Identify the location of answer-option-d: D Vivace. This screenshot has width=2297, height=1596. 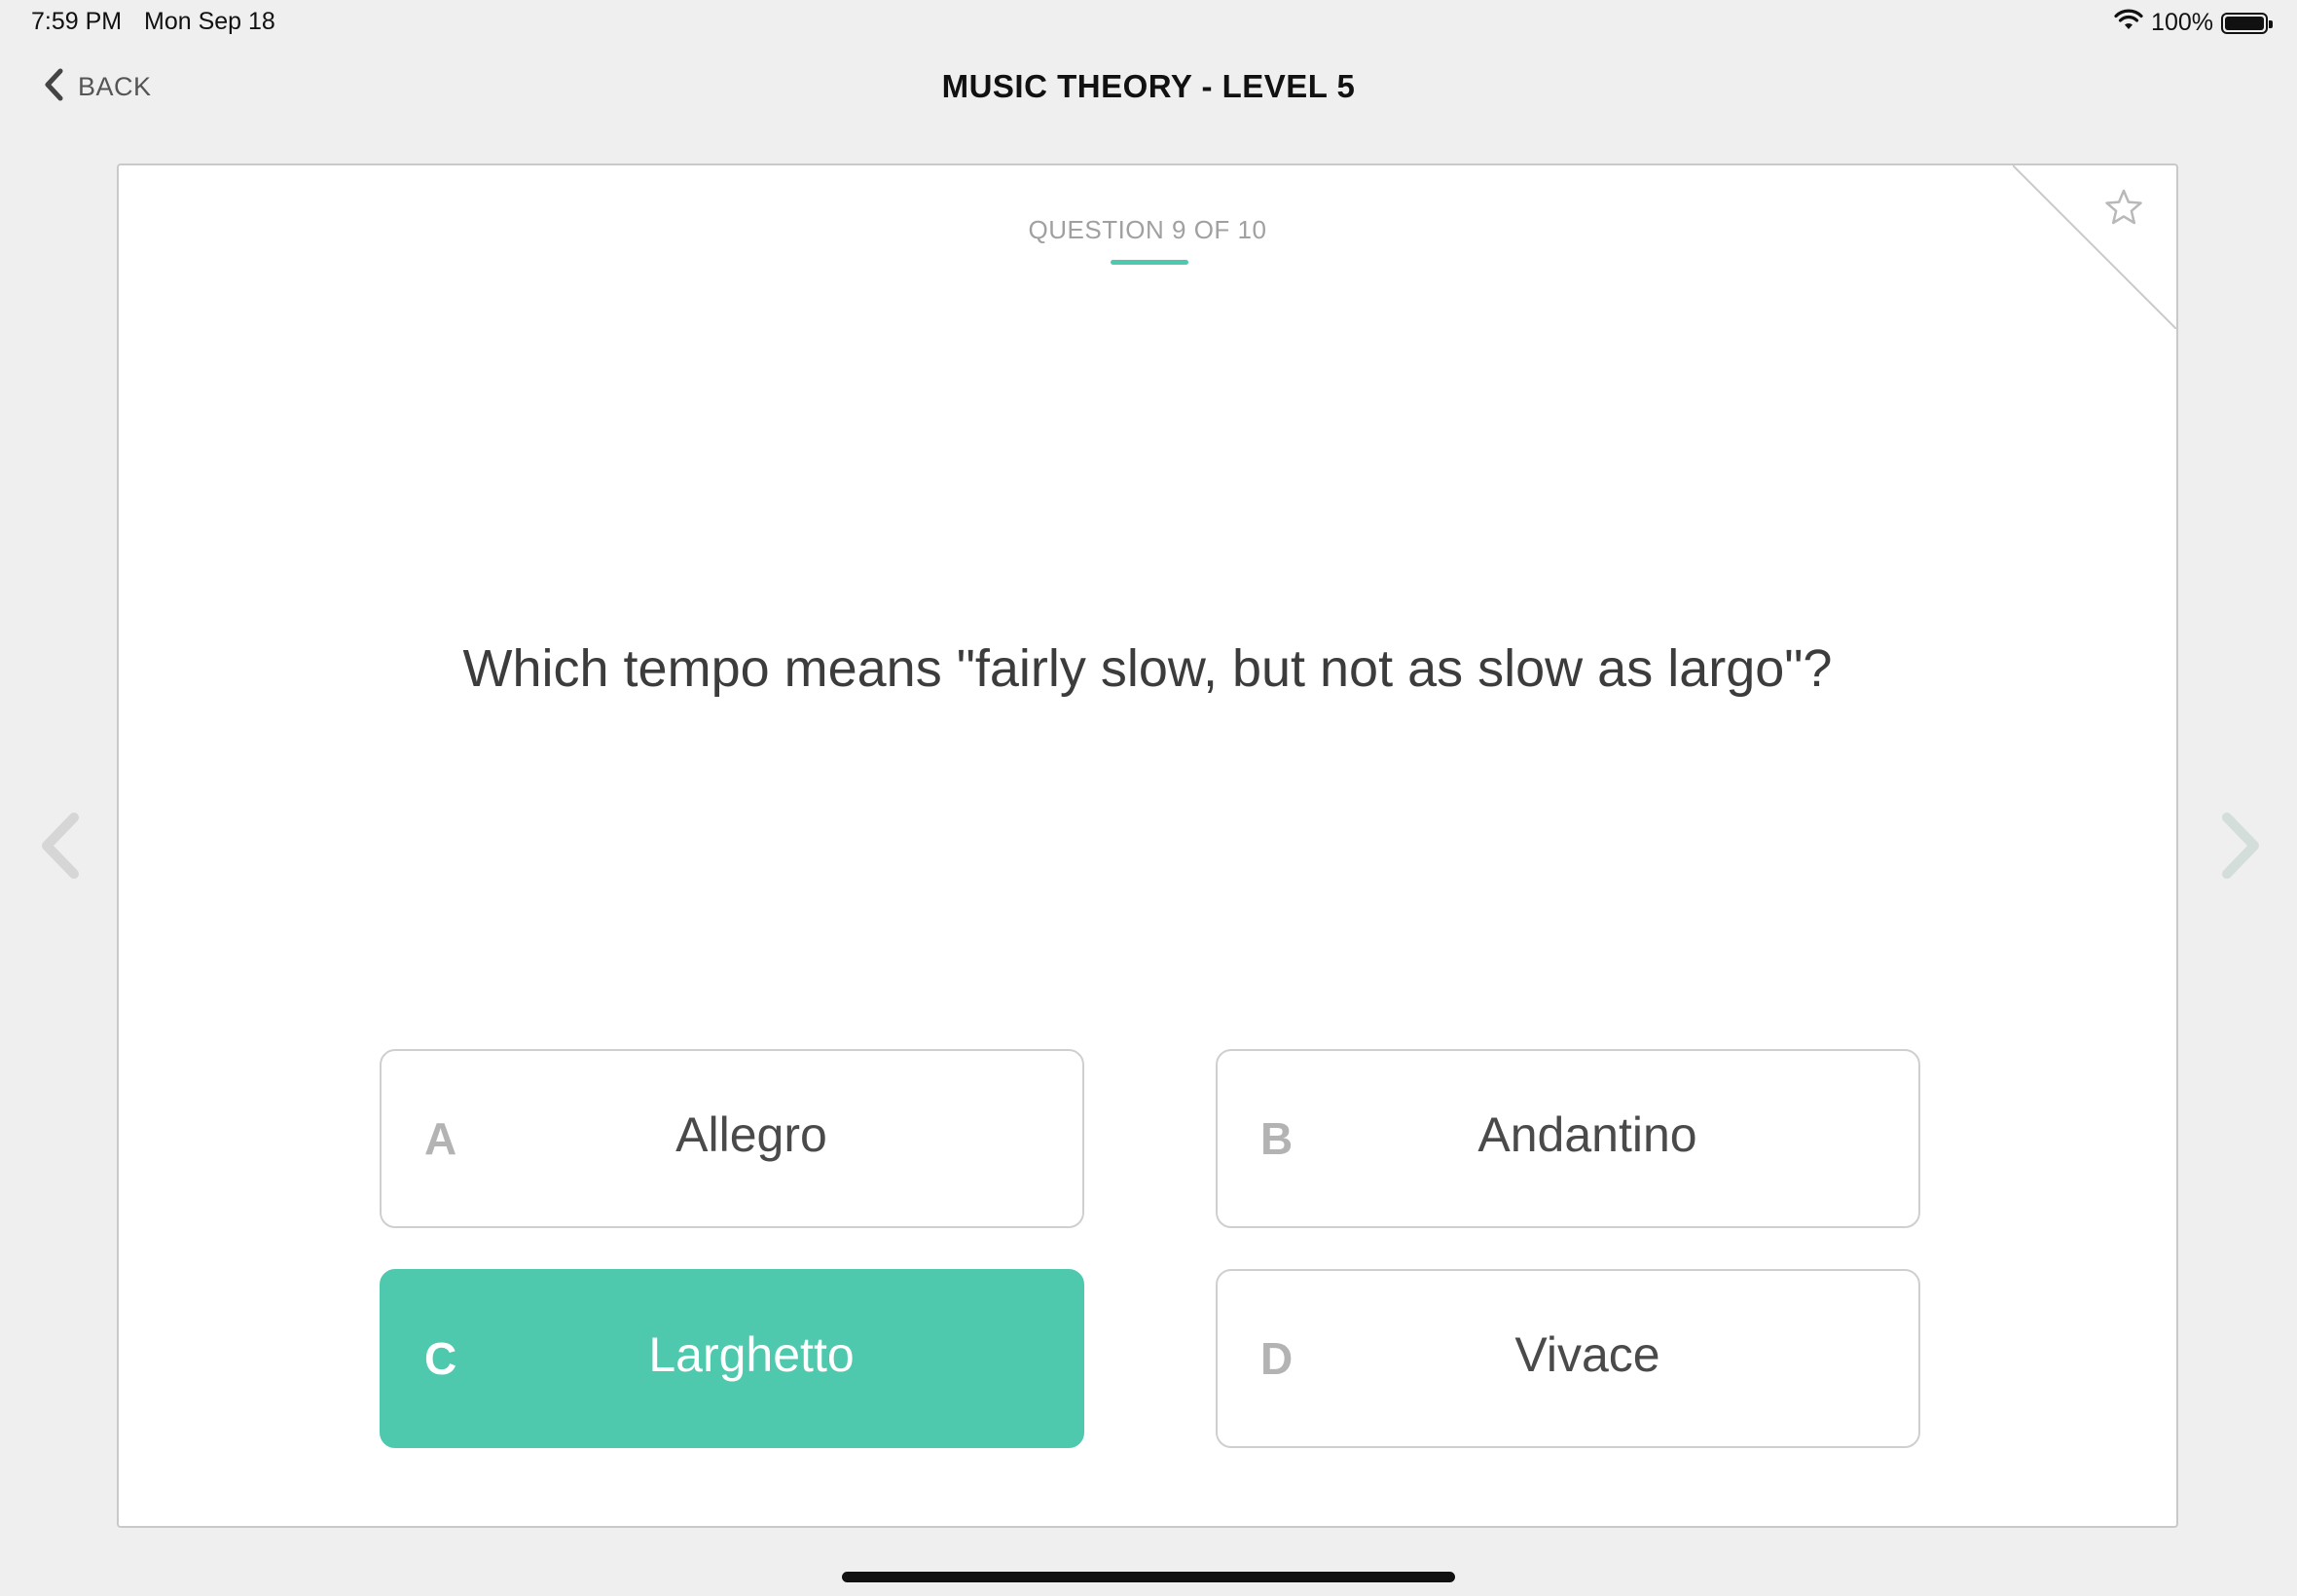
(1568, 1358).